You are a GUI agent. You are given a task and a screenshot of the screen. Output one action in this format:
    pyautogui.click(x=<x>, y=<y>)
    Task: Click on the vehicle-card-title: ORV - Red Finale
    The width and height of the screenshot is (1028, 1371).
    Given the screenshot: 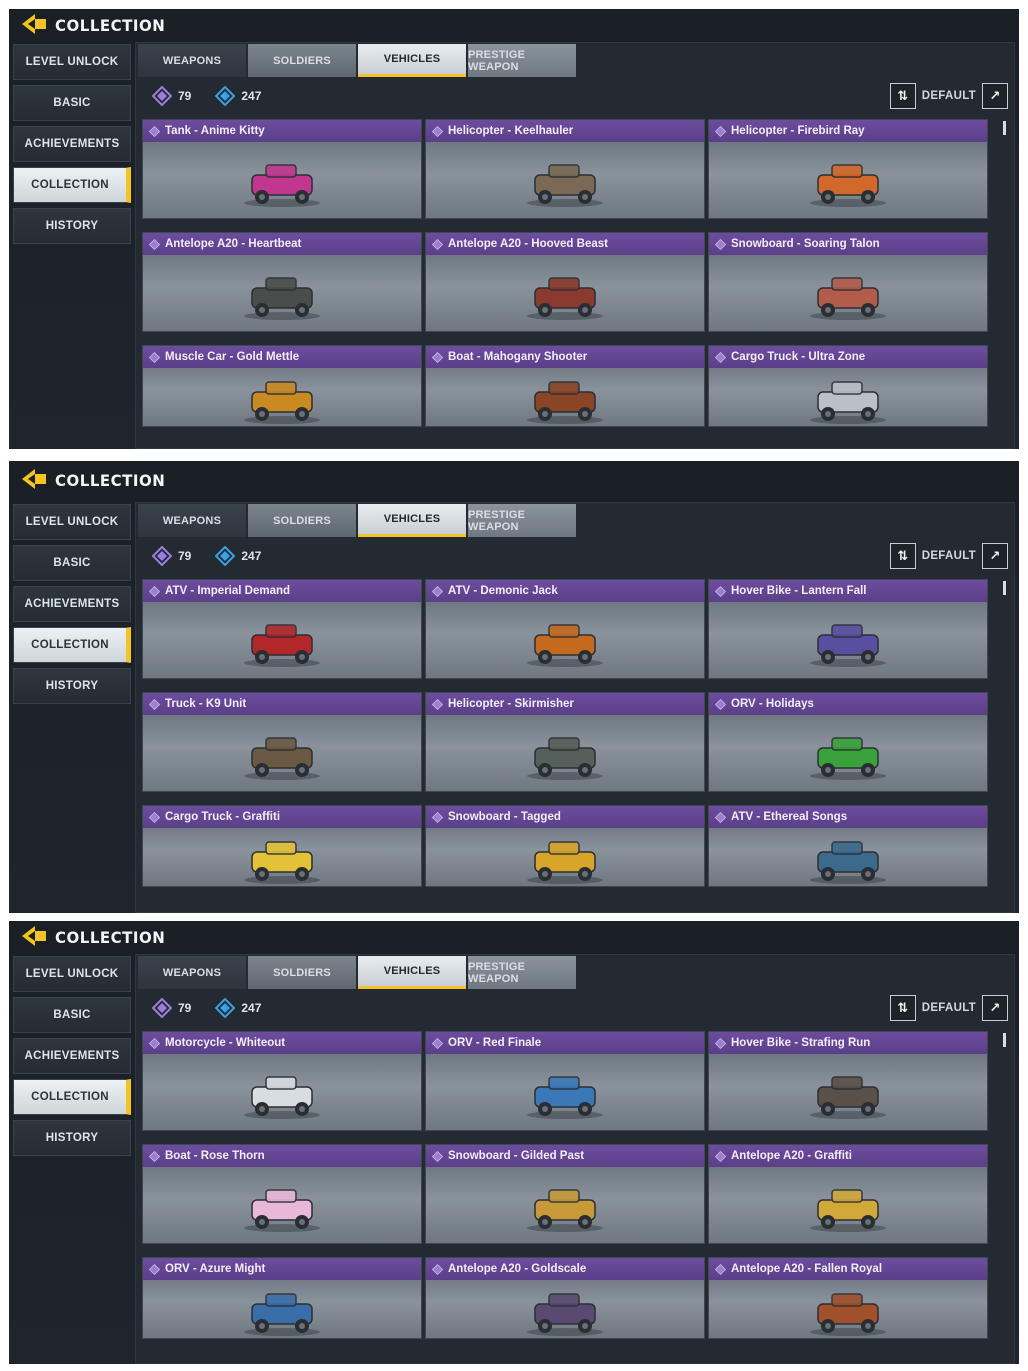 What is the action you would take?
    pyautogui.click(x=565, y=1043)
    